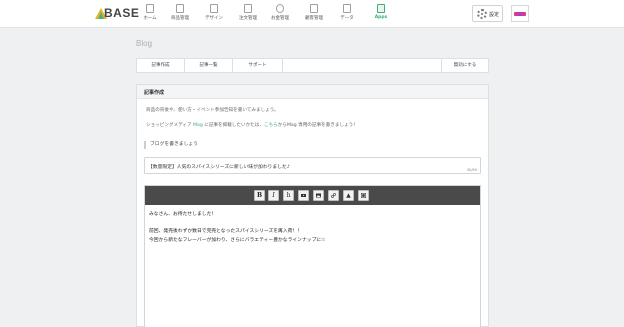 The height and width of the screenshot is (327, 624). What do you see at coordinates (381, 17) in the screenshot?
I see `nav-label: Apps` at bounding box center [381, 17].